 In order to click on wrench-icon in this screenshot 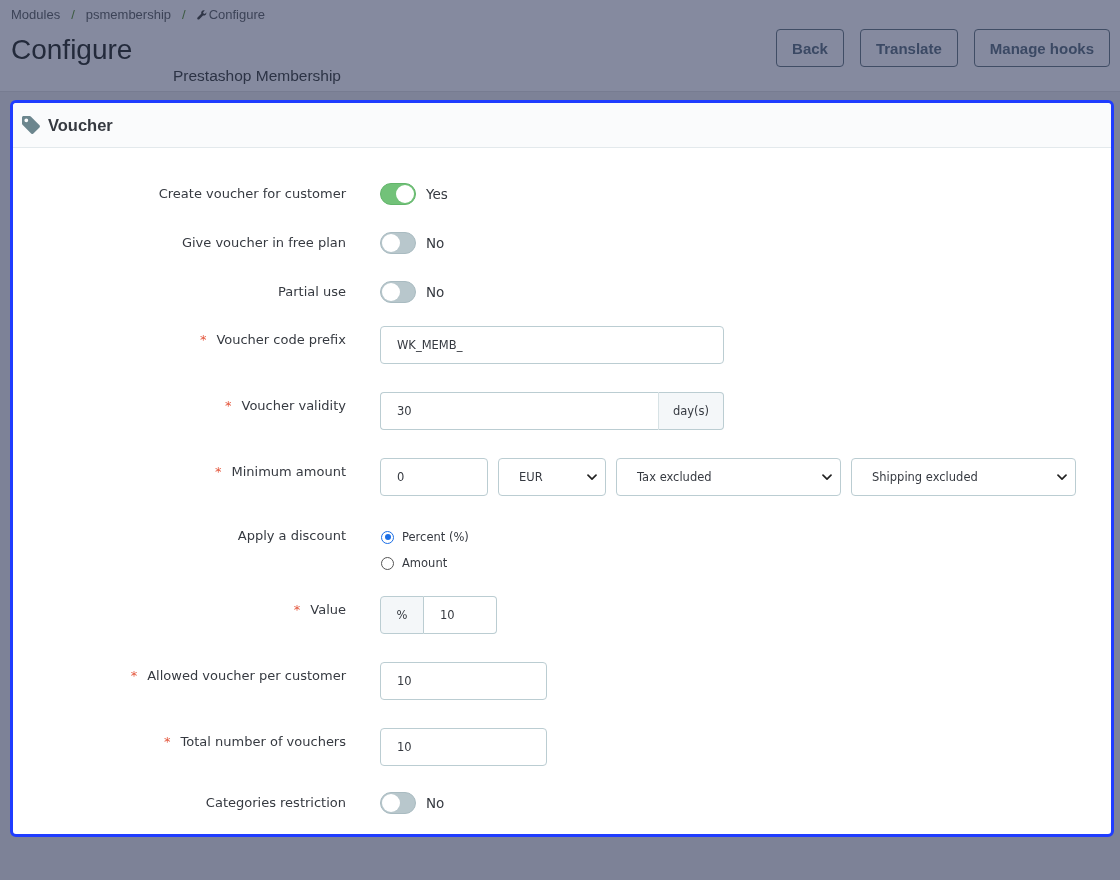, I will do `click(201, 14)`.